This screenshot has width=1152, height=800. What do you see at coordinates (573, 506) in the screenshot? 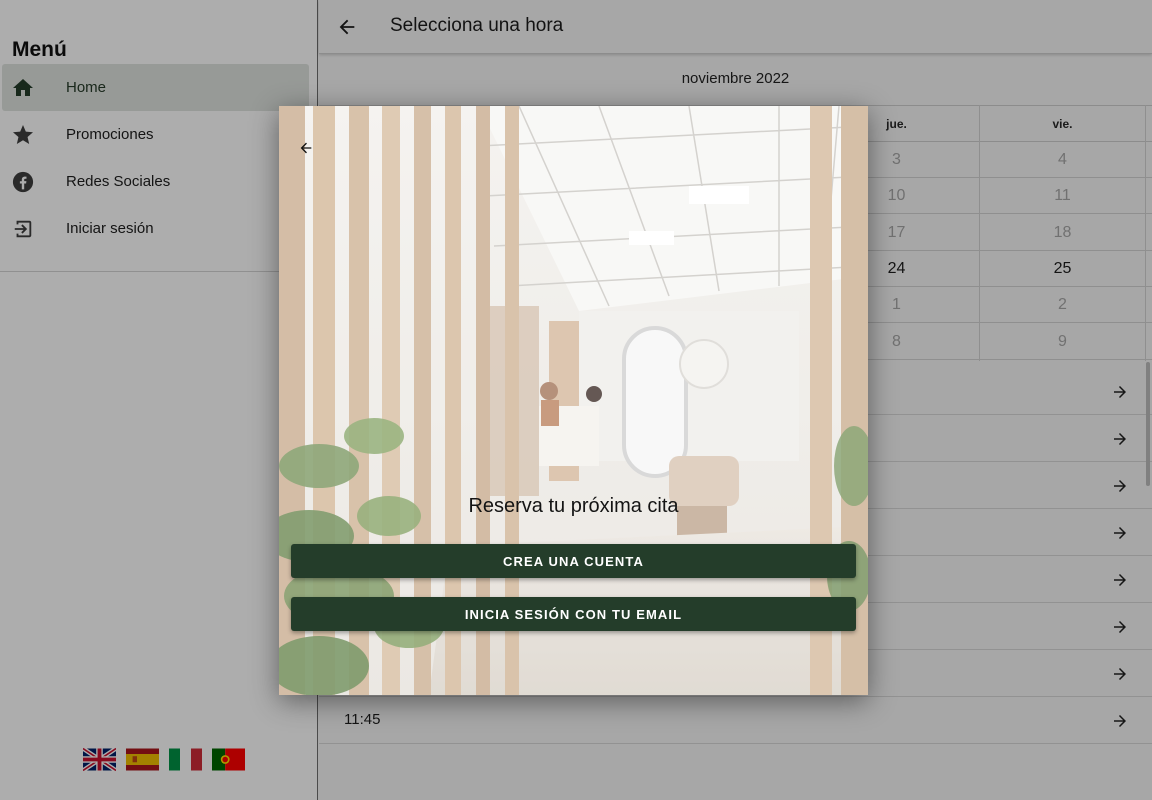
I see `dialog-title: Reserva tu próxima cita` at bounding box center [573, 506].